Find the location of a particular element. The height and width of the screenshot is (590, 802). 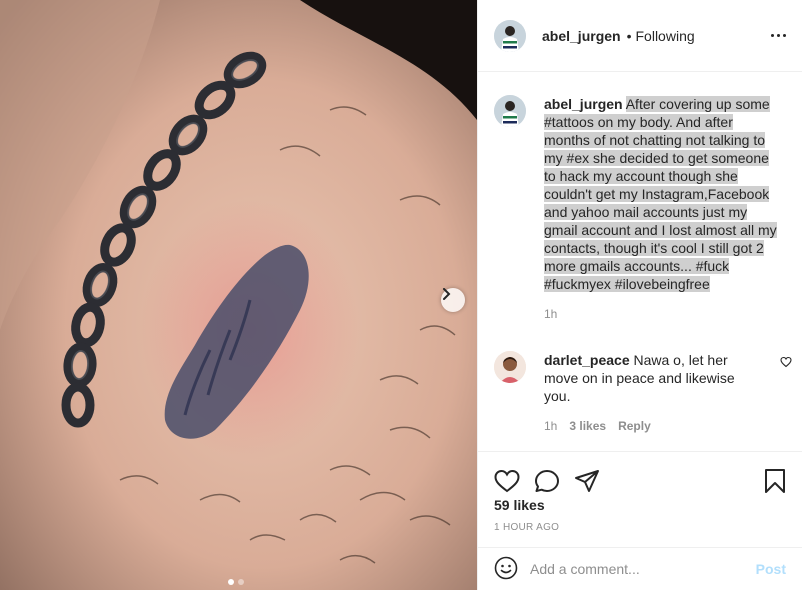

caption-line: couldn't get my Instagram,Facebook is located at coordinates (657, 194).